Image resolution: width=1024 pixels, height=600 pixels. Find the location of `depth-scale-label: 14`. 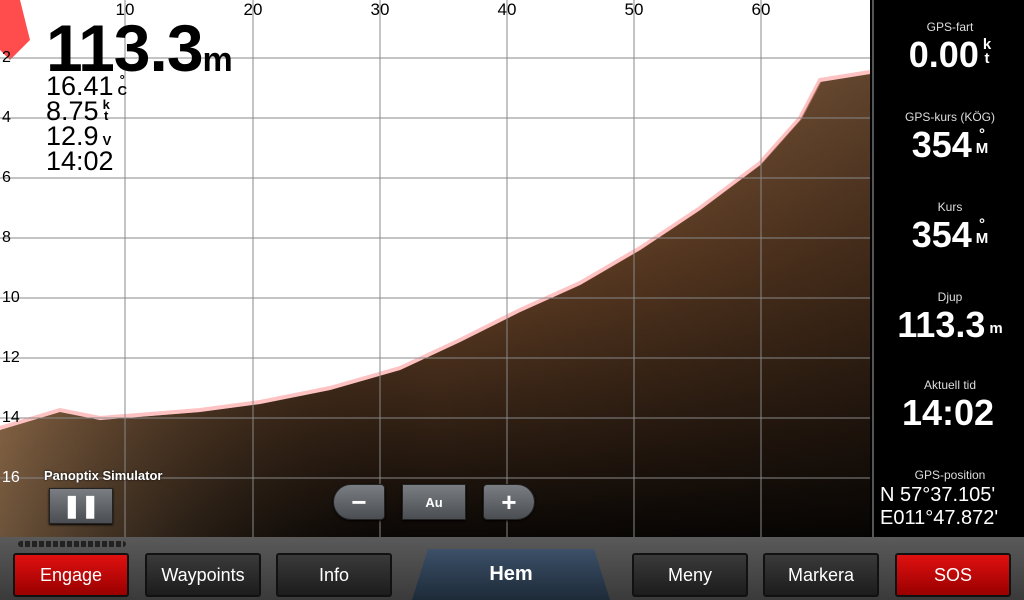

depth-scale-label: 14 is located at coordinates (11, 417).